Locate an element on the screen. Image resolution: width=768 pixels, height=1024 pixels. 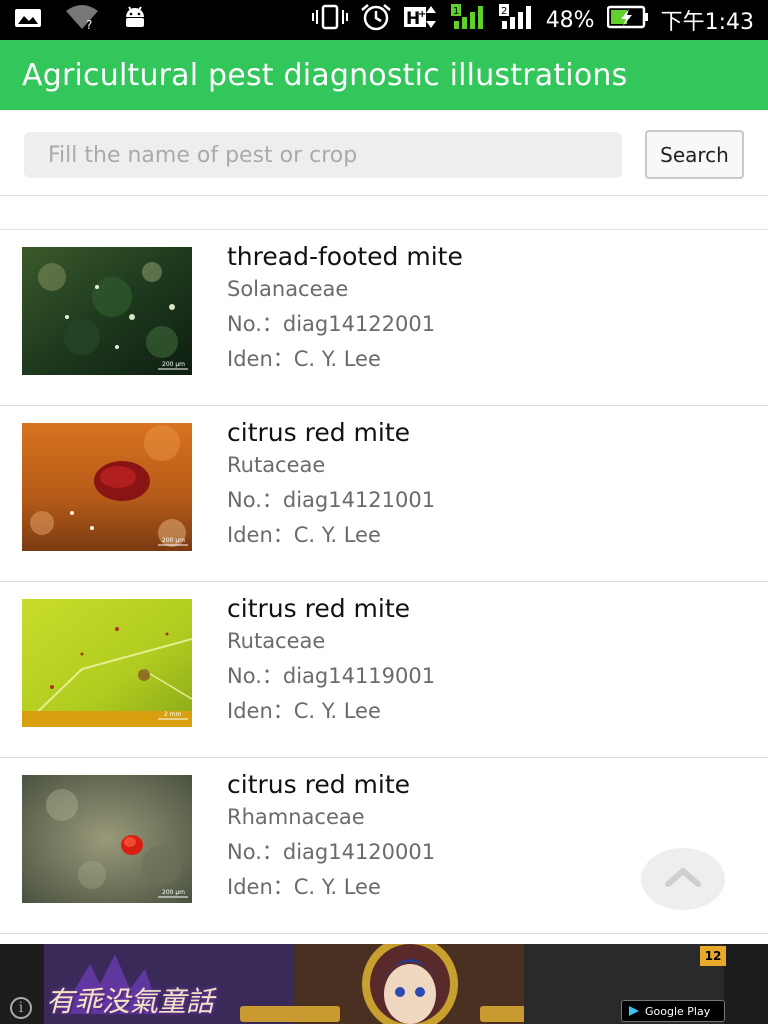
image-notification-icon is located at coordinates (28, 20).